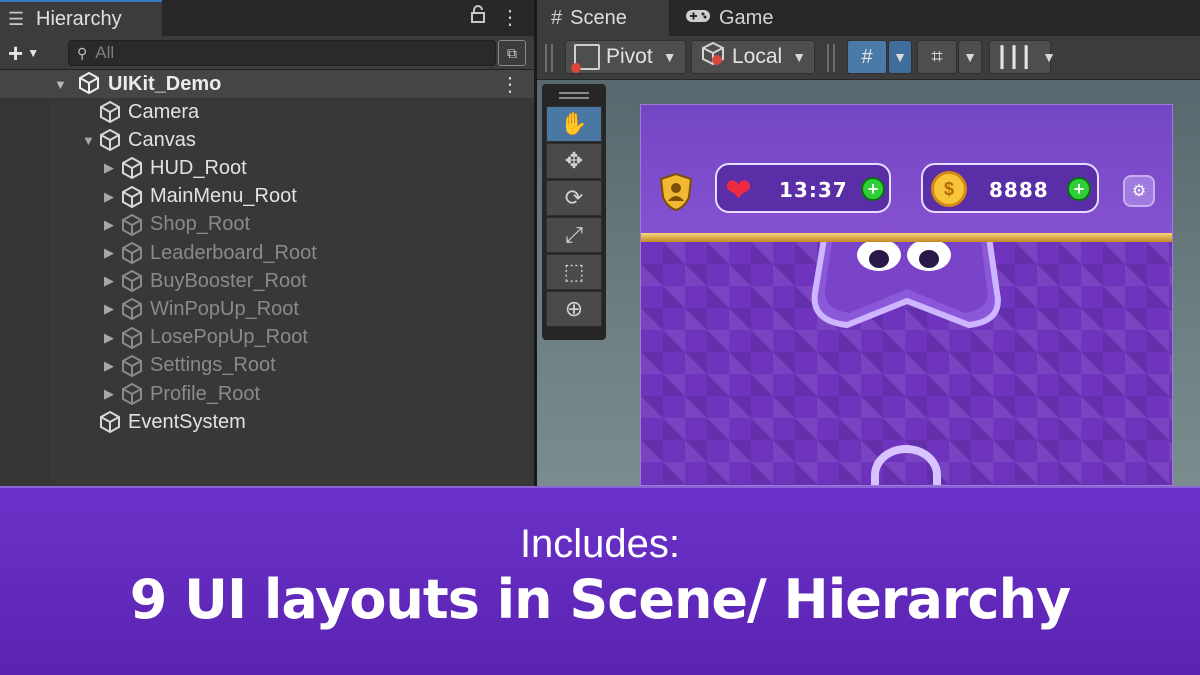  What do you see at coordinates (16, 18) in the screenshot?
I see `list-icon: ☰` at bounding box center [16, 18].